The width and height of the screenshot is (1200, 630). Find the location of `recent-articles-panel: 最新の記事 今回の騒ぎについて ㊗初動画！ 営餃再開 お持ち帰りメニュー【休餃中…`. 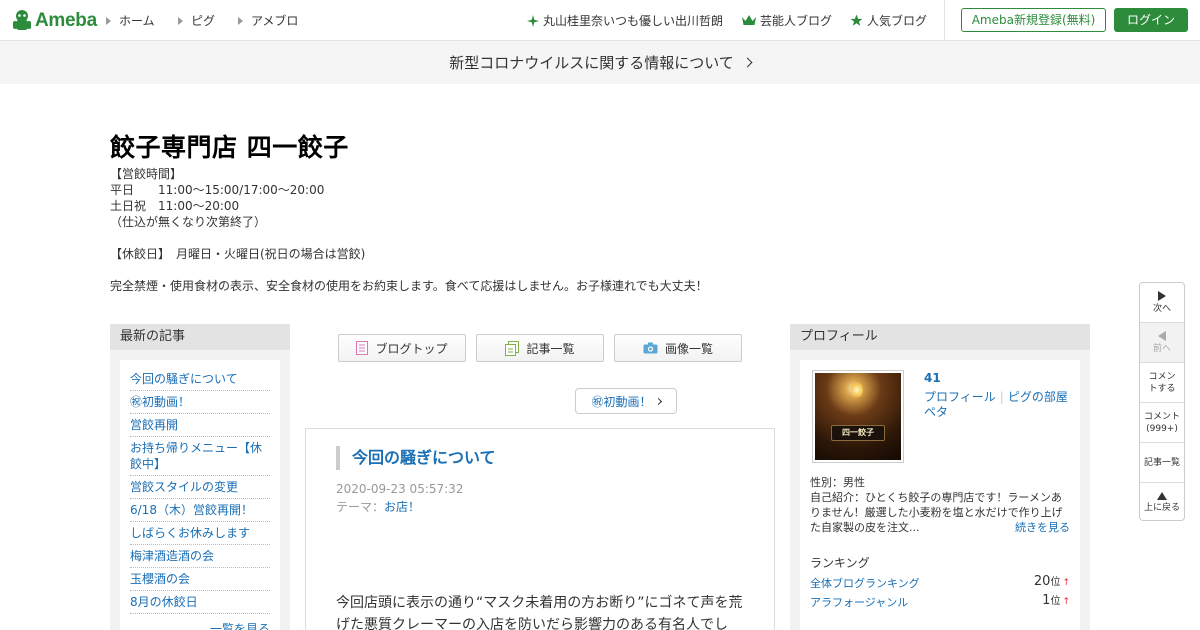

recent-articles-panel: 最新の記事 今回の騒ぎについて ㊗初動画！ 営餃再開 お持ち帰りメニュー【休餃中… is located at coordinates (200, 477).